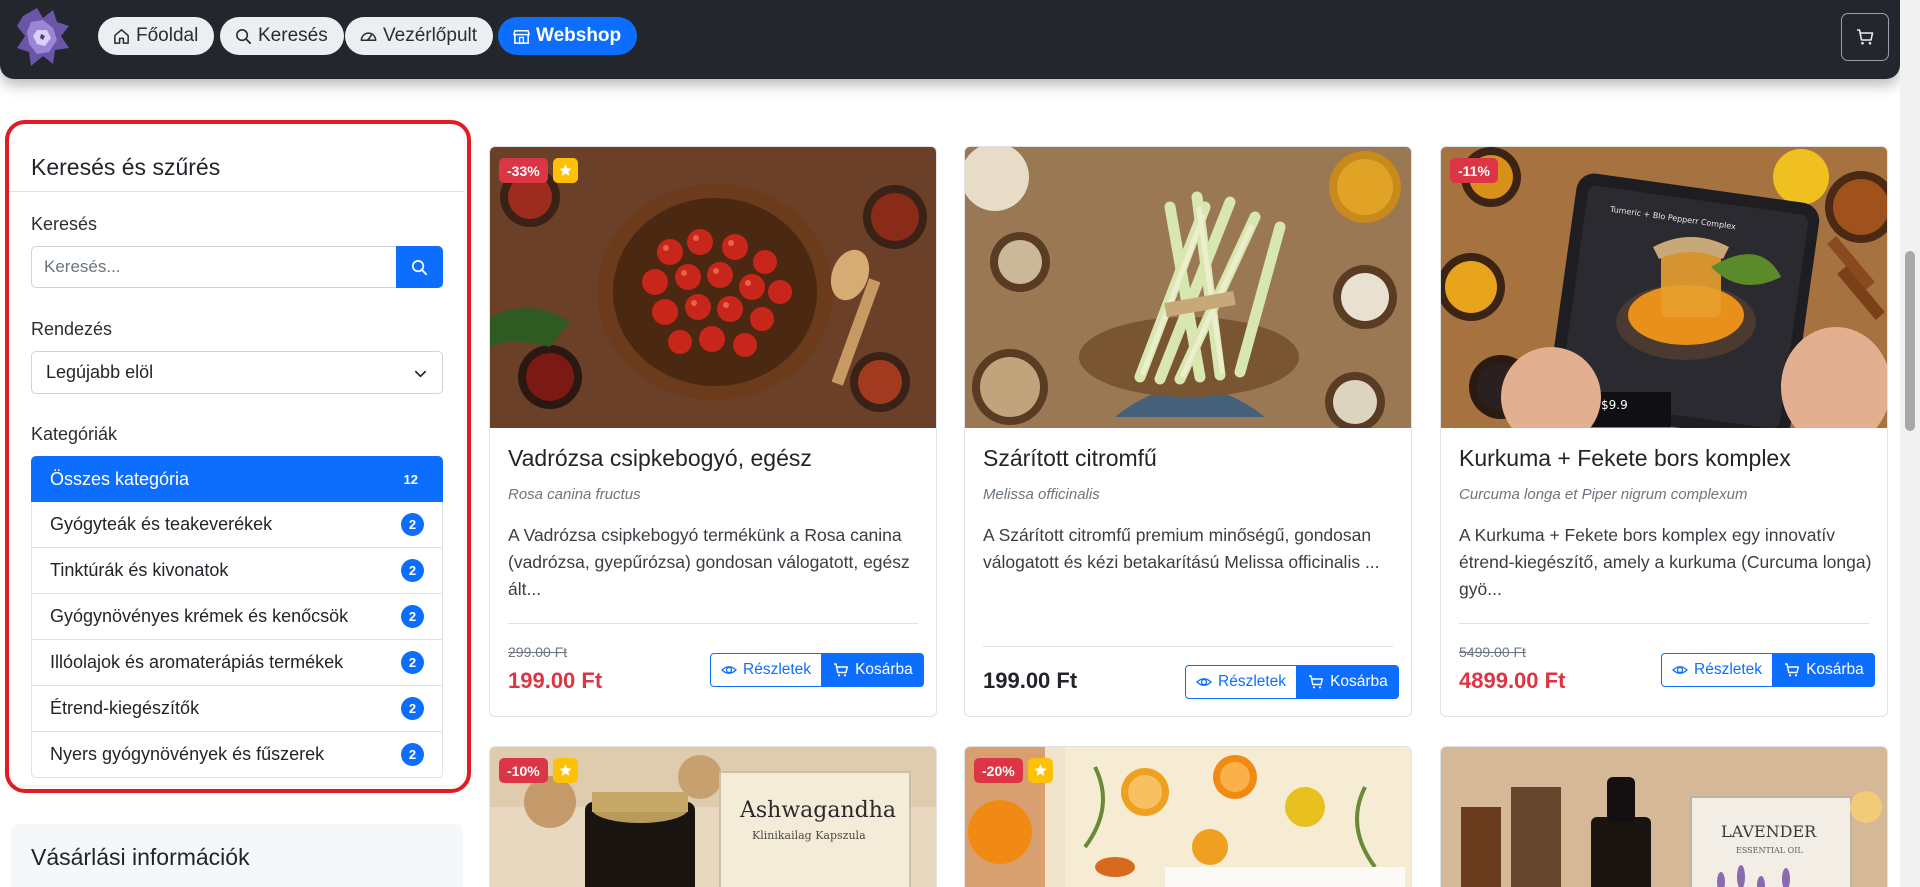 The height and width of the screenshot is (887, 1920). What do you see at coordinates (1041, 494) in the screenshot?
I see `product-latin-name: Melissa officinalis` at bounding box center [1041, 494].